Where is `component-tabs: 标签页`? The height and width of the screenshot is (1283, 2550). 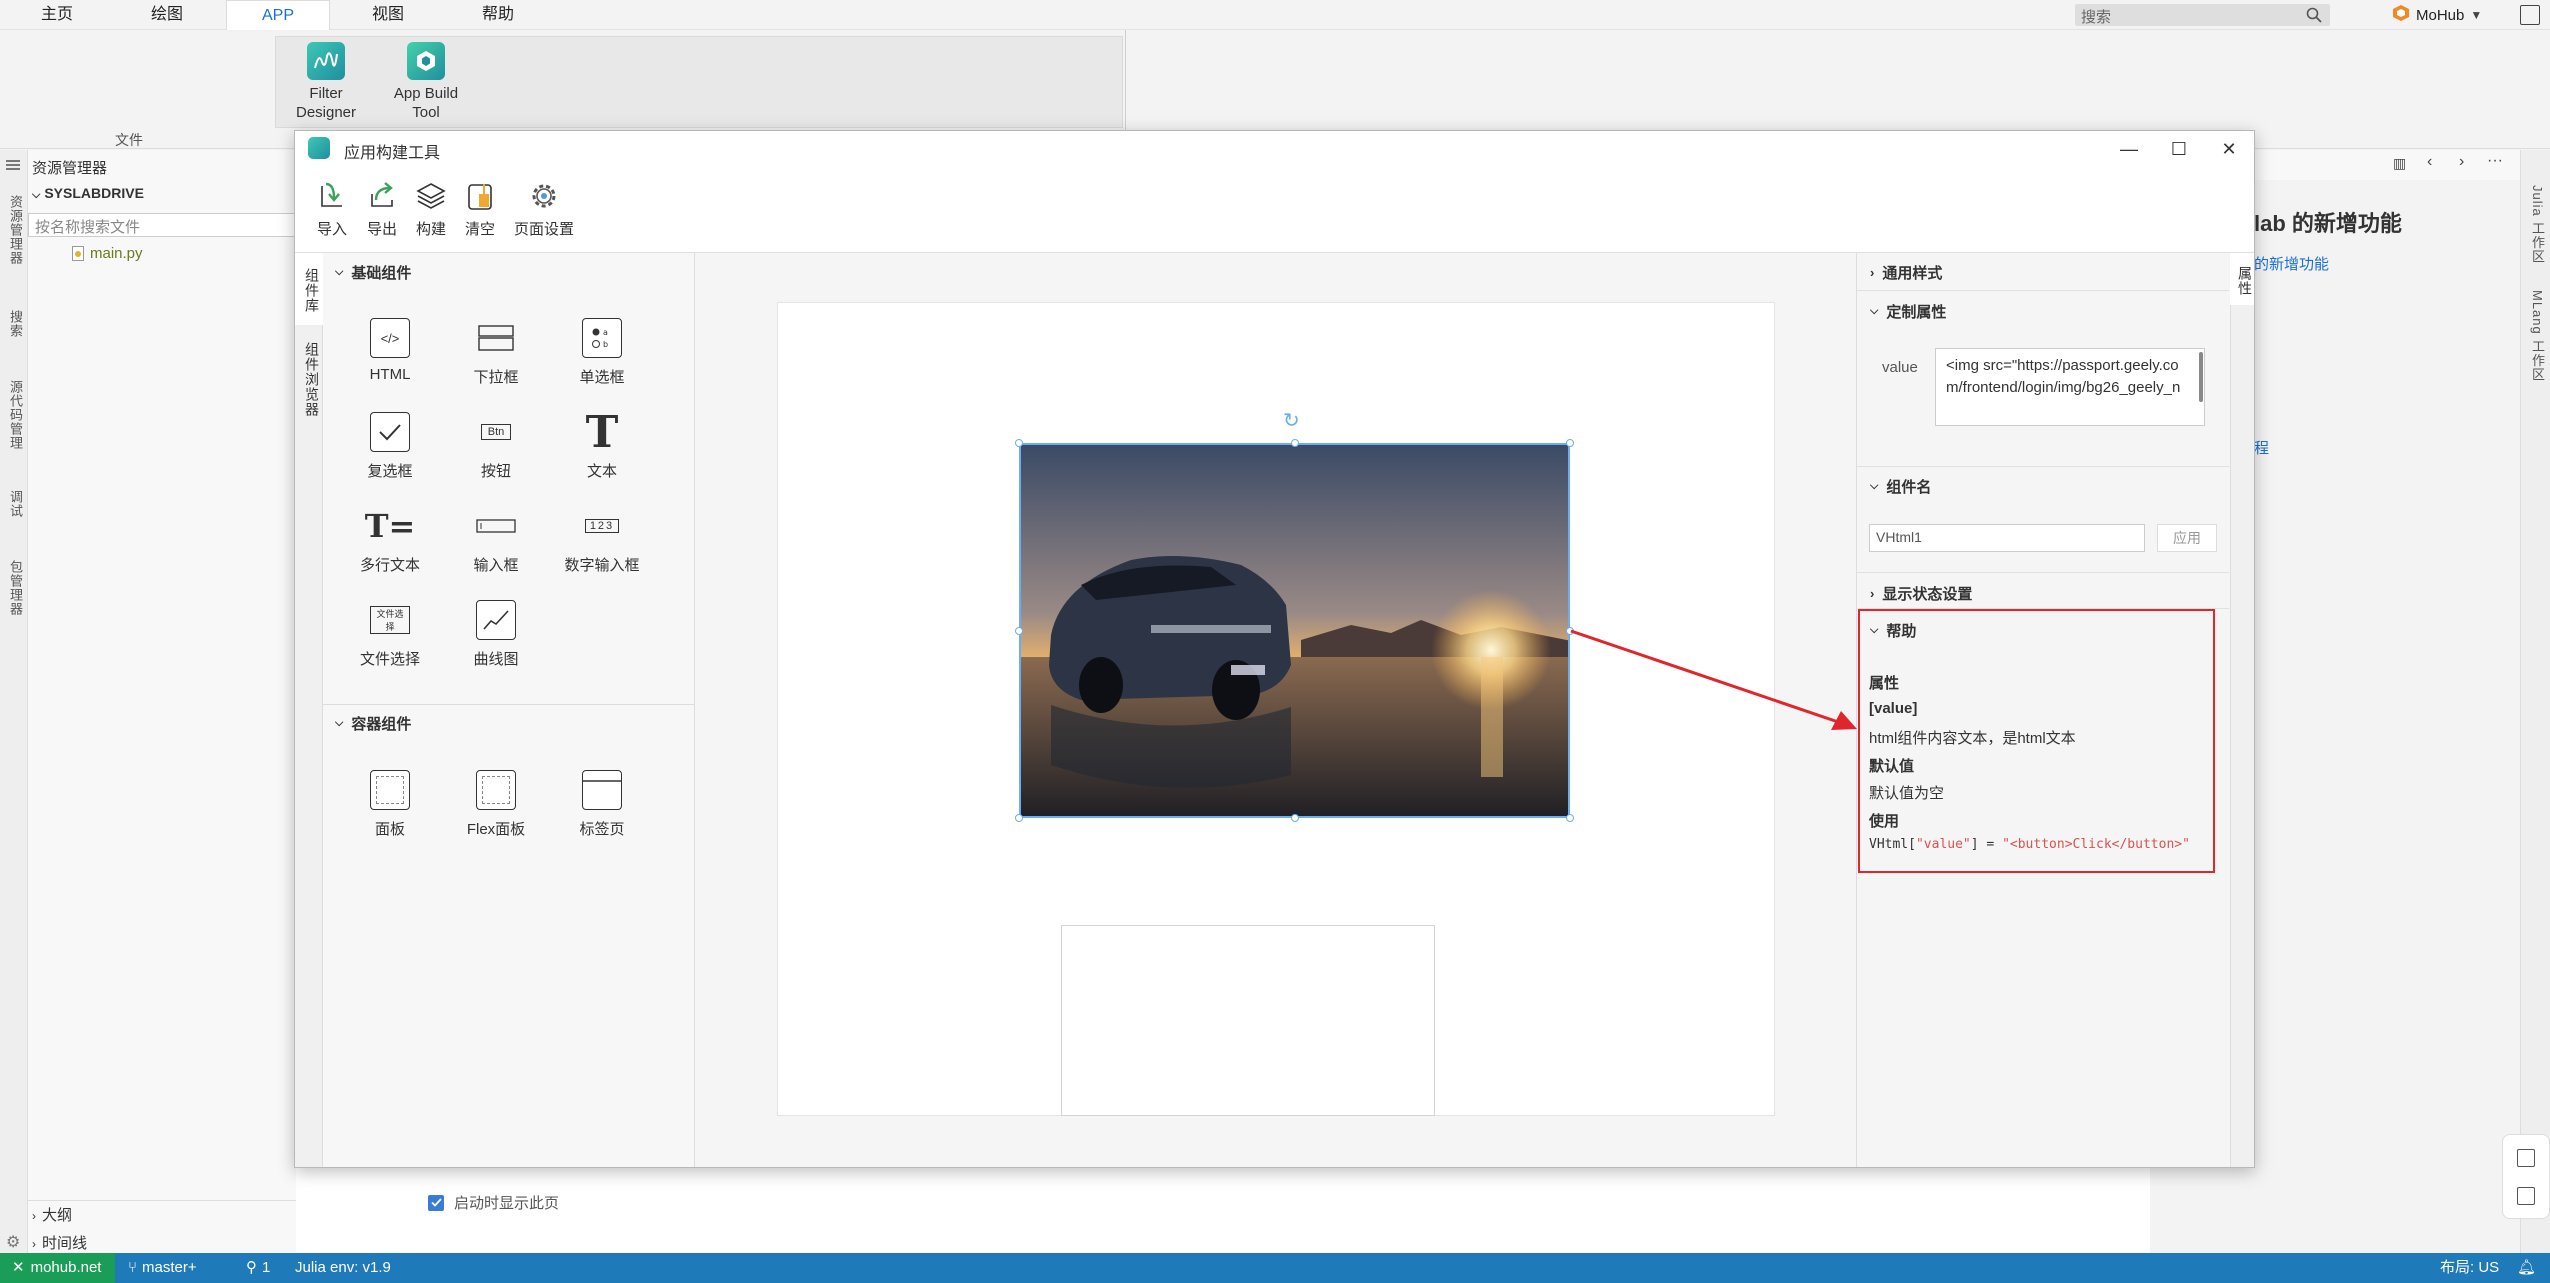
component-tabs: 标签页 is located at coordinates (602, 804).